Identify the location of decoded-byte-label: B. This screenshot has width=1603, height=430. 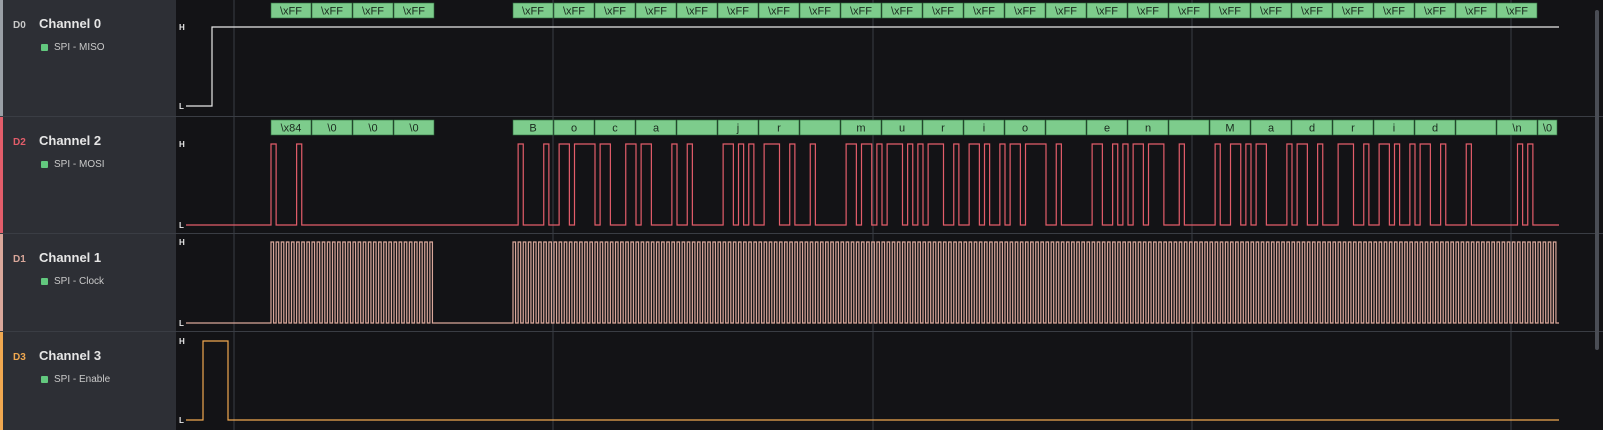
(532, 129).